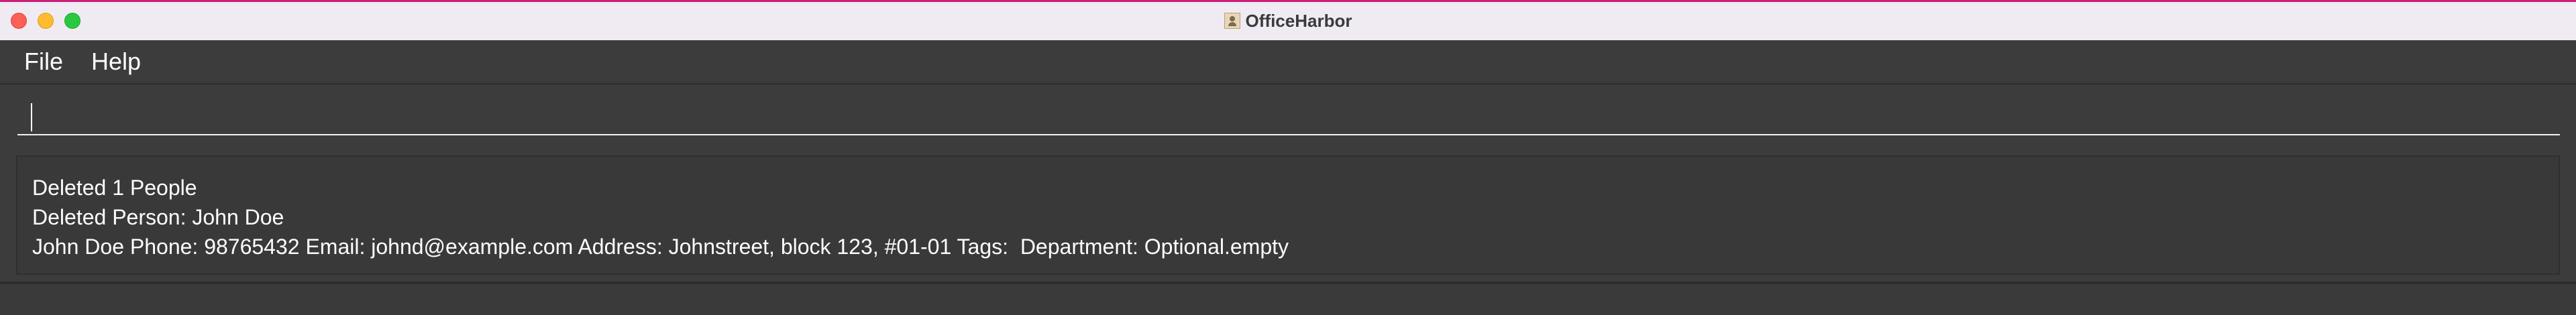  What do you see at coordinates (43, 62) in the screenshot?
I see `menu-file: File` at bounding box center [43, 62].